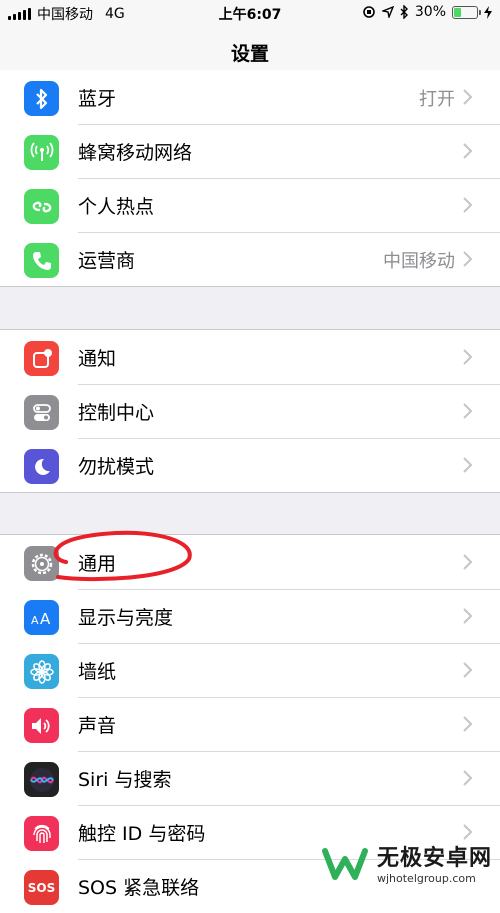 This screenshot has width=500, height=913. Describe the element at coordinates (488, 12) in the screenshot. I see `charging-icon` at that location.